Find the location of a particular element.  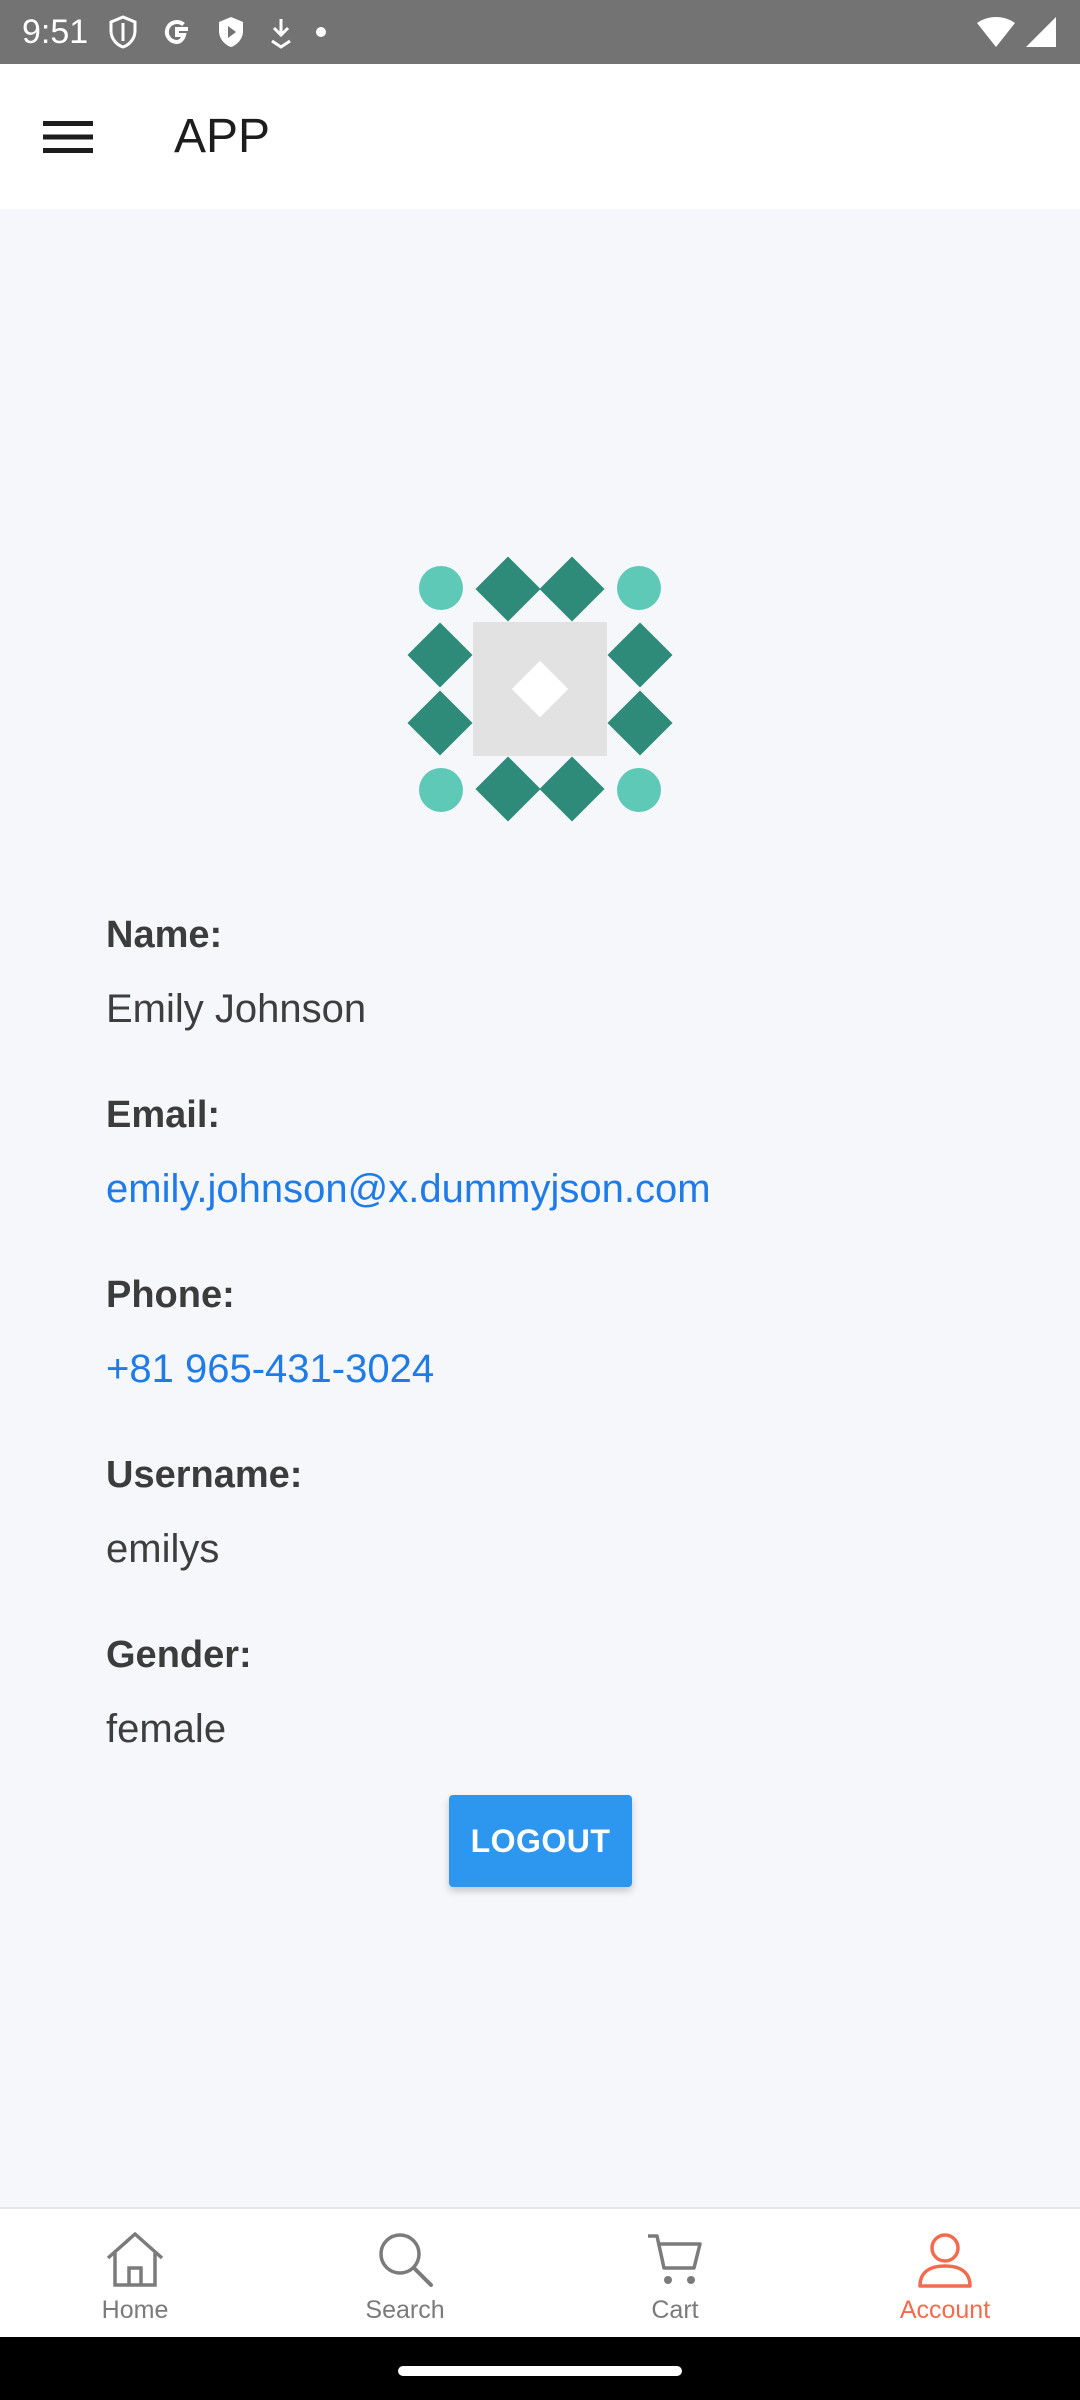

nav-item-home: Home is located at coordinates (135, 2273).